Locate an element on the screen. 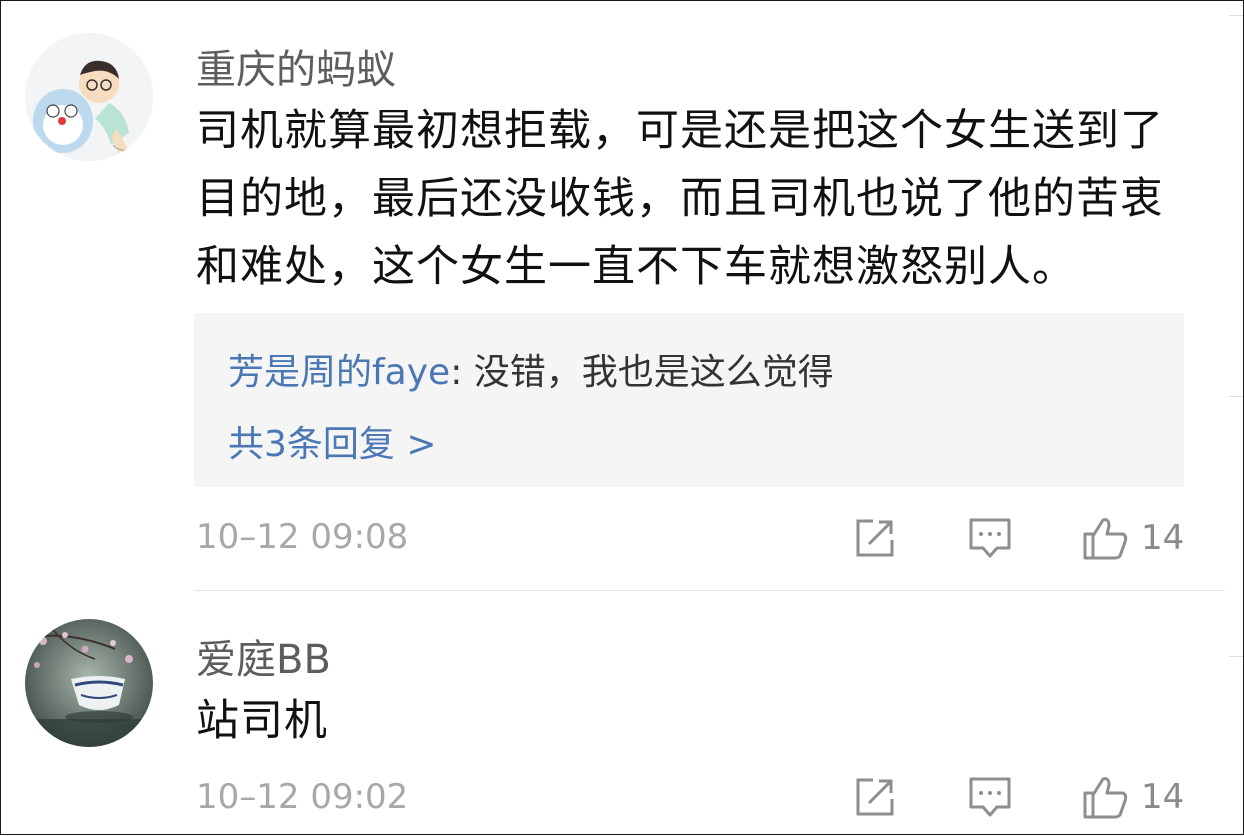 The width and height of the screenshot is (1244, 836). reply-preview-line: 芳是周的faye: 没错，我也是这么觉得 is located at coordinates (531, 369).